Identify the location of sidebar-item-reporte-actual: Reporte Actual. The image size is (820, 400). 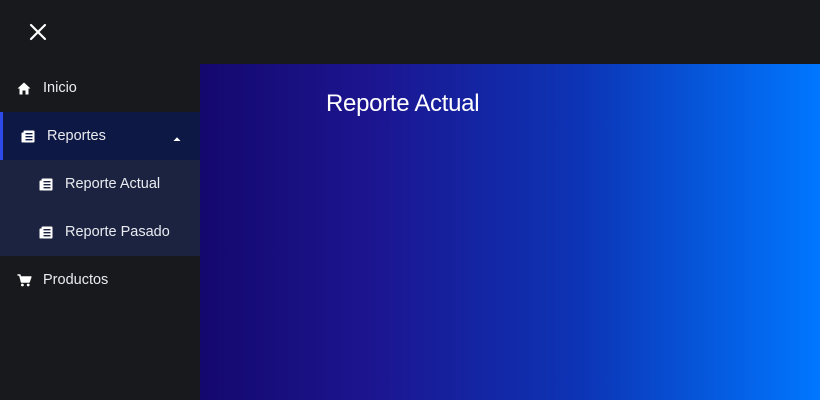
(100, 184).